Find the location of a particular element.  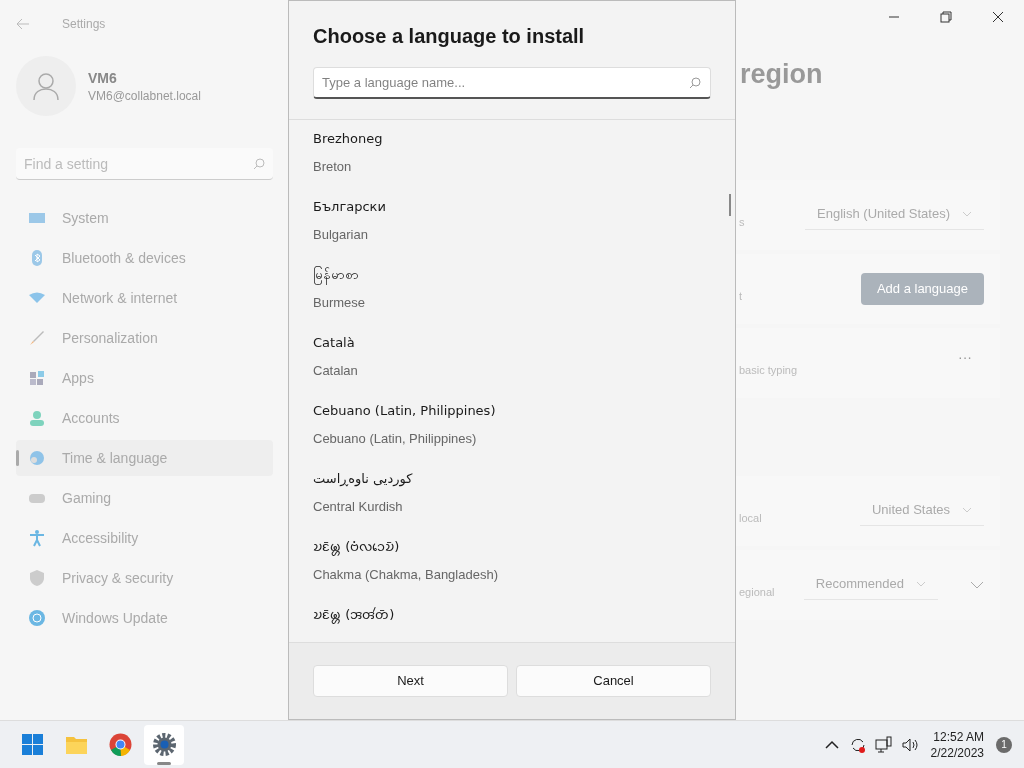

language-item: မြန်မာစာ Burmese is located at coordinates (512, 298).